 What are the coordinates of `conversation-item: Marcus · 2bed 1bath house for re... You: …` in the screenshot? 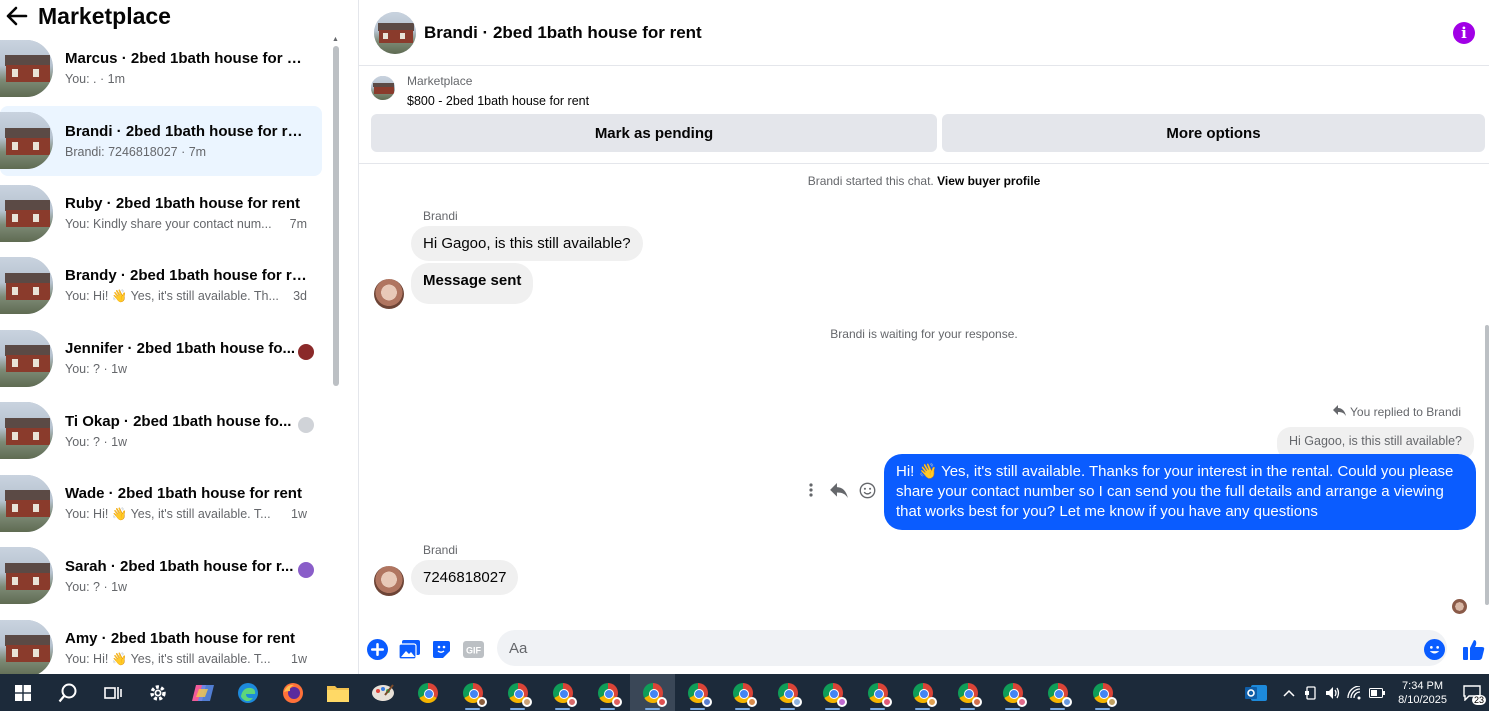 It's located at (161, 68).